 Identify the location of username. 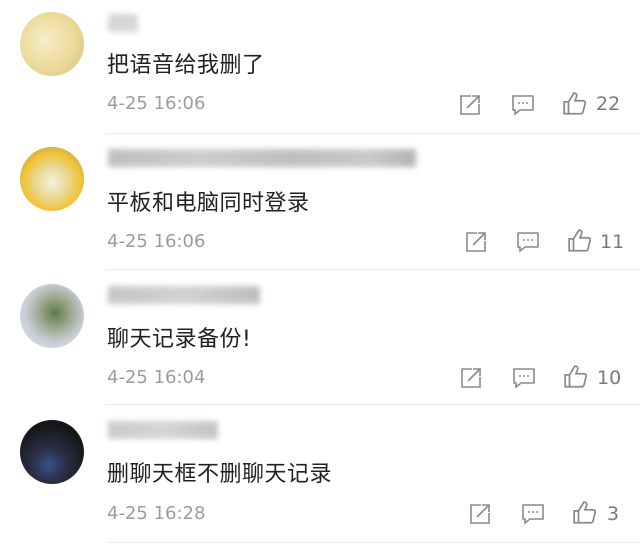
(163, 430).